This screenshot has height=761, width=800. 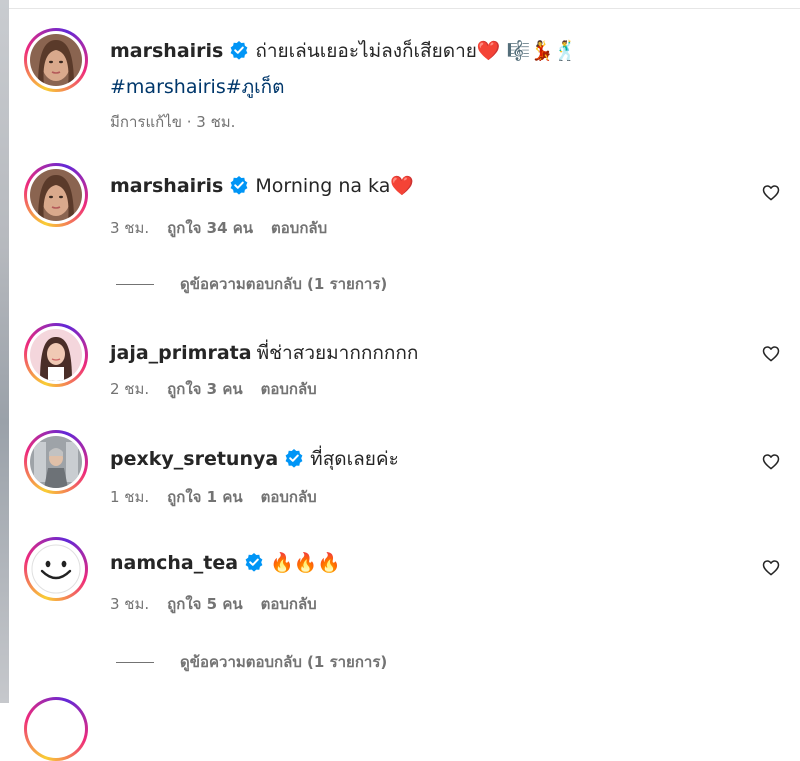 I want to click on username: jaja_primrata, so click(x=181, y=353).